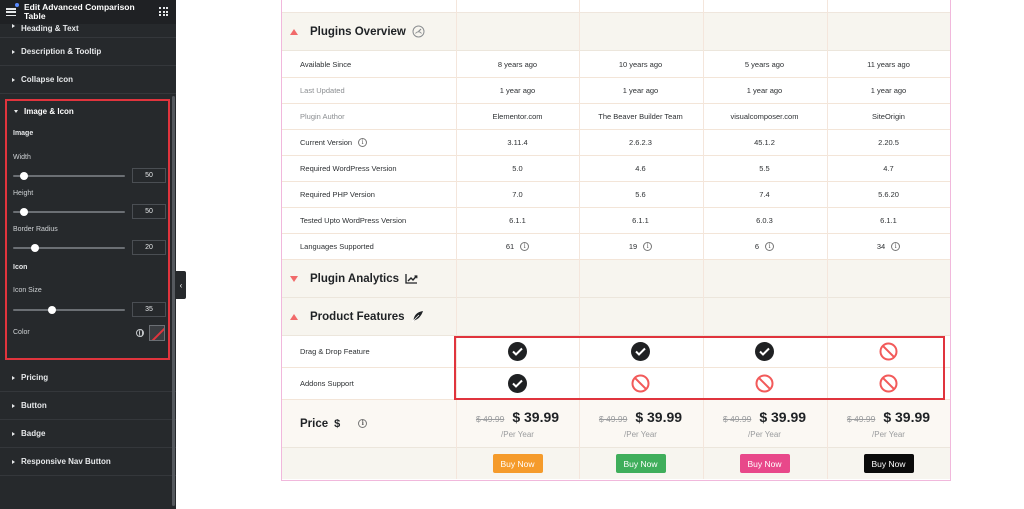 The image size is (1024, 509). I want to click on section-label: Image & Icon, so click(49, 111).